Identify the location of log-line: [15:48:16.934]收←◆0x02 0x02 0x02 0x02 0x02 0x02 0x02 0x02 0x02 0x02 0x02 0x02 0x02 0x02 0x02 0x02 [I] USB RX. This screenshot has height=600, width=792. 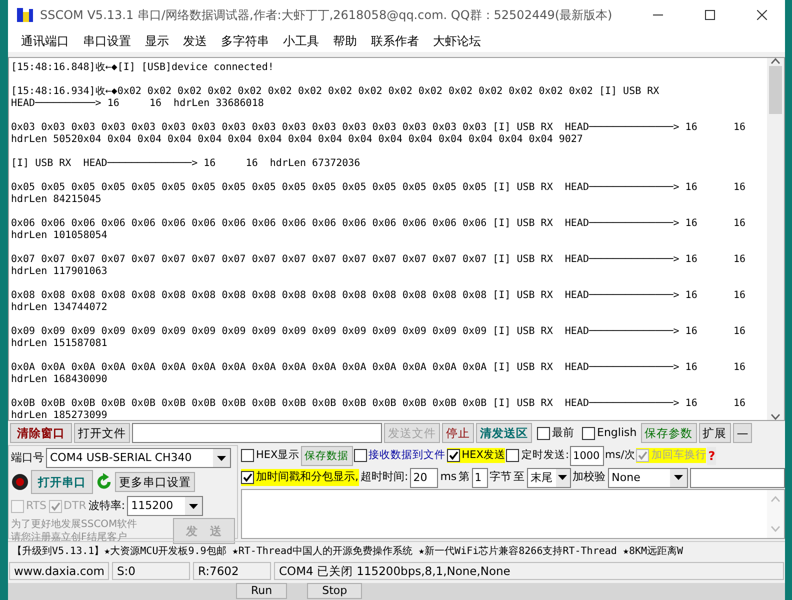
(335, 92).